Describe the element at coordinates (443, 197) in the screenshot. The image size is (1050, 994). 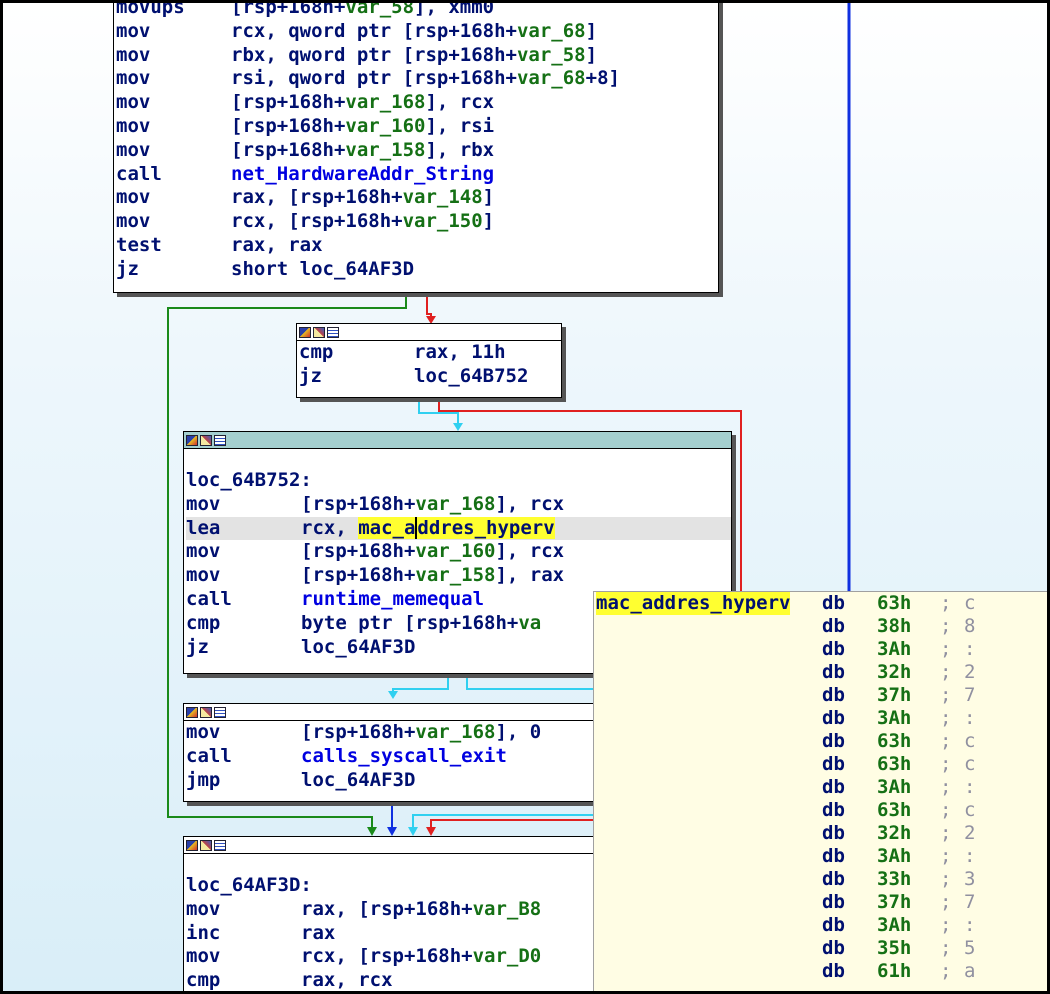
I see `stack-var-ref: var_148` at that location.